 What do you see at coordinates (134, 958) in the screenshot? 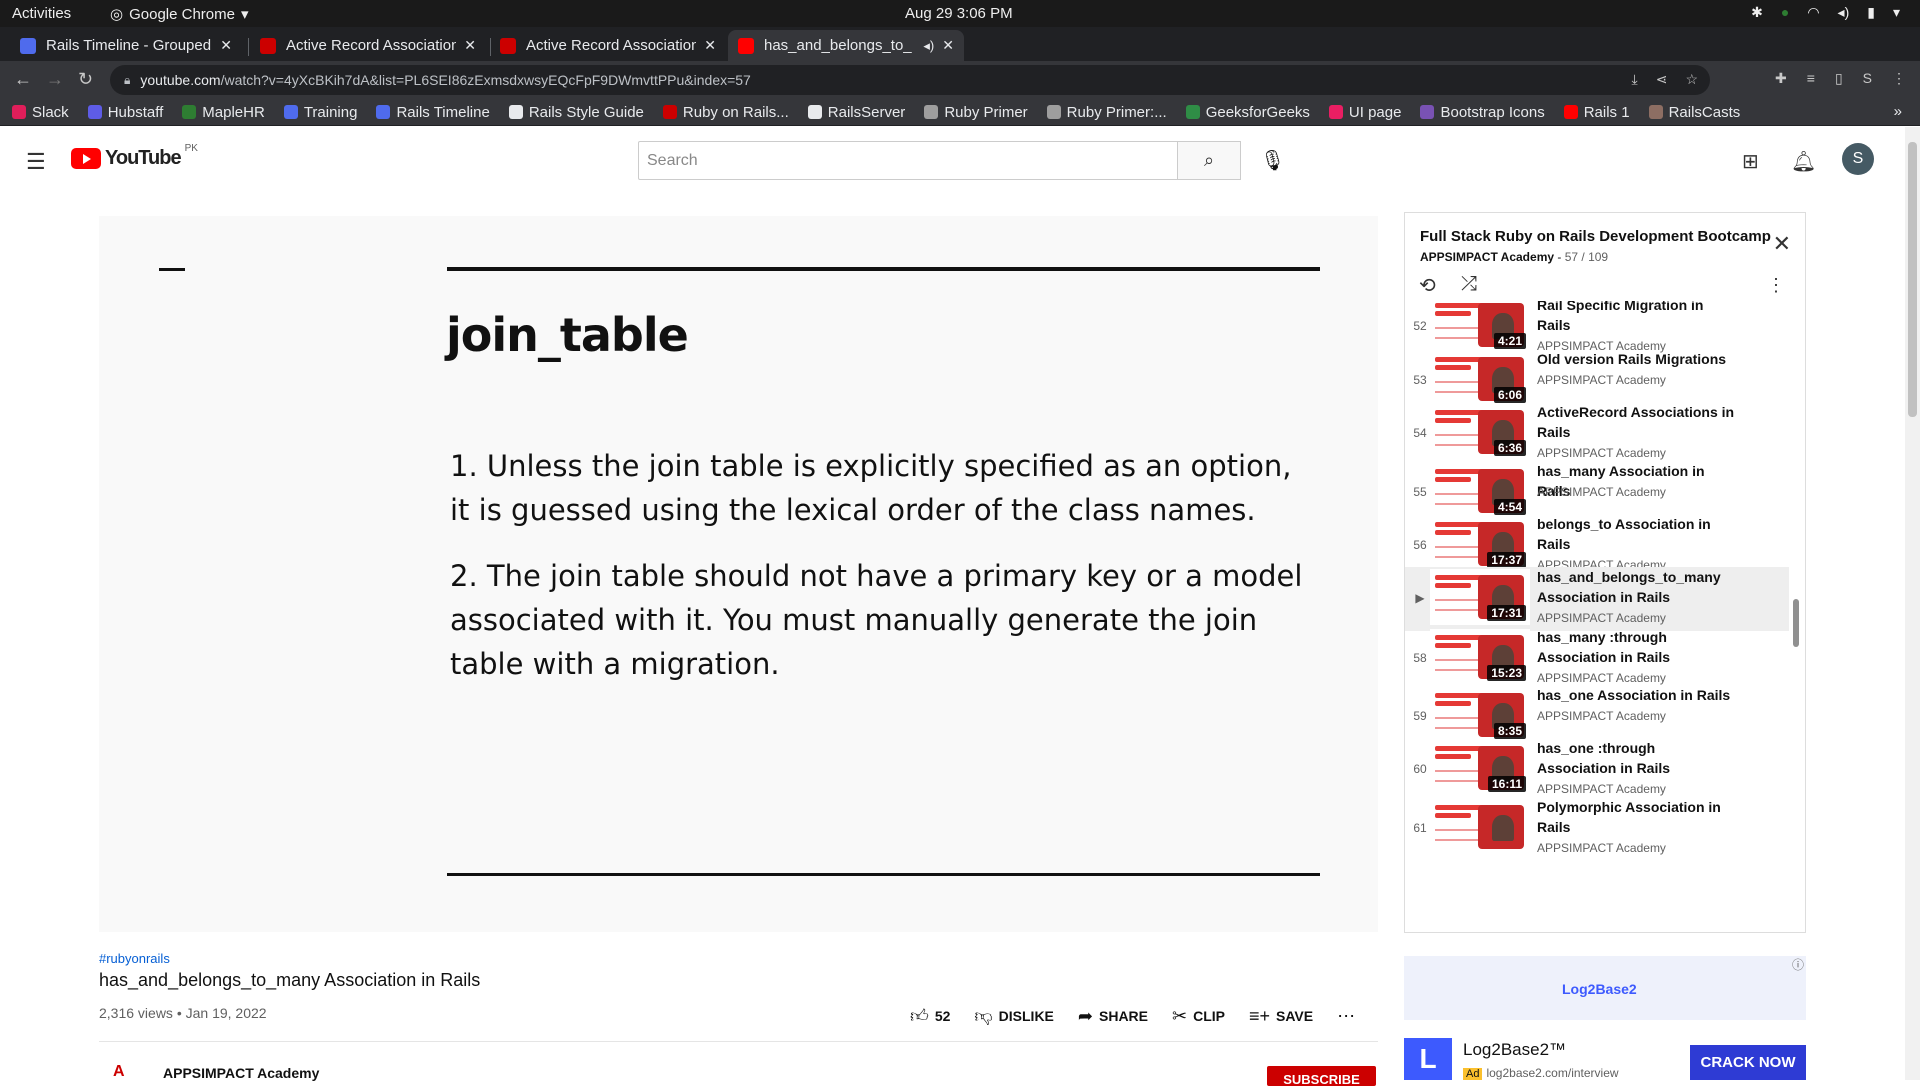
I see `hashtag-link: #rubyonrails` at bounding box center [134, 958].